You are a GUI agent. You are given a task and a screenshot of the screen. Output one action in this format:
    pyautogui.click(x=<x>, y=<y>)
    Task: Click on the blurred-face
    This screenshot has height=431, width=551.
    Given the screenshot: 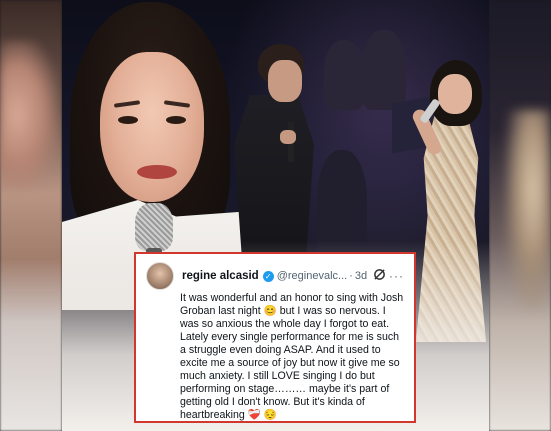 What is the action you would take?
    pyautogui.click(x=29, y=115)
    